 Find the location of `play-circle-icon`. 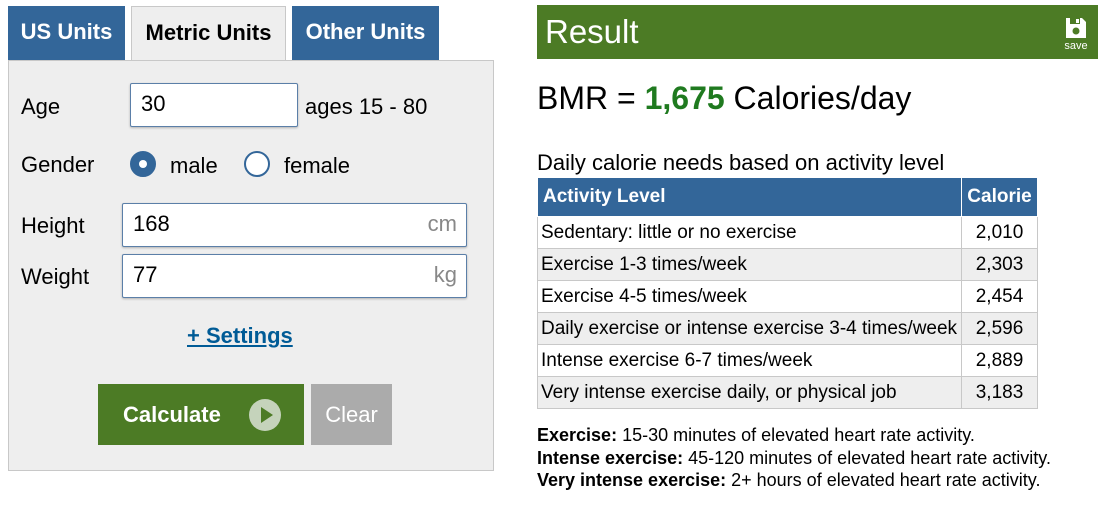

play-circle-icon is located at coordinates (265, 415).